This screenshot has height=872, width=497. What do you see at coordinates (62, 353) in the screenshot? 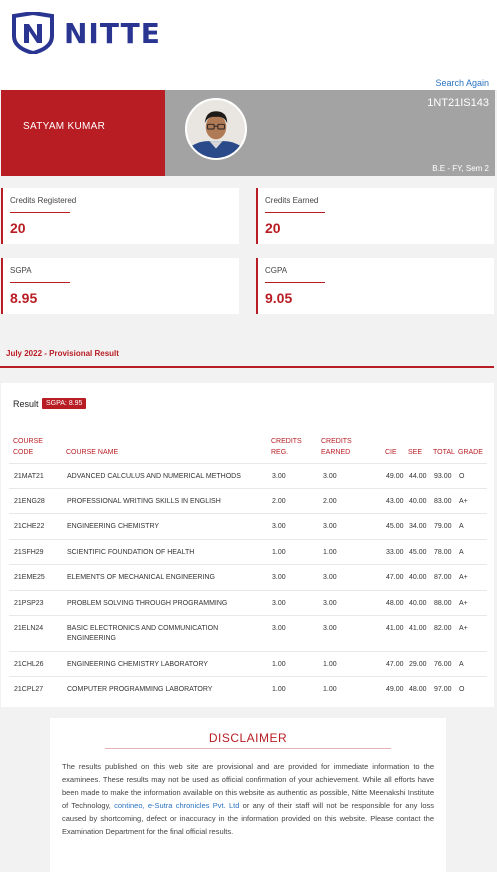
I see `result-section-title: July 2022 - Provisional Result` at bounding box center [62, 353].